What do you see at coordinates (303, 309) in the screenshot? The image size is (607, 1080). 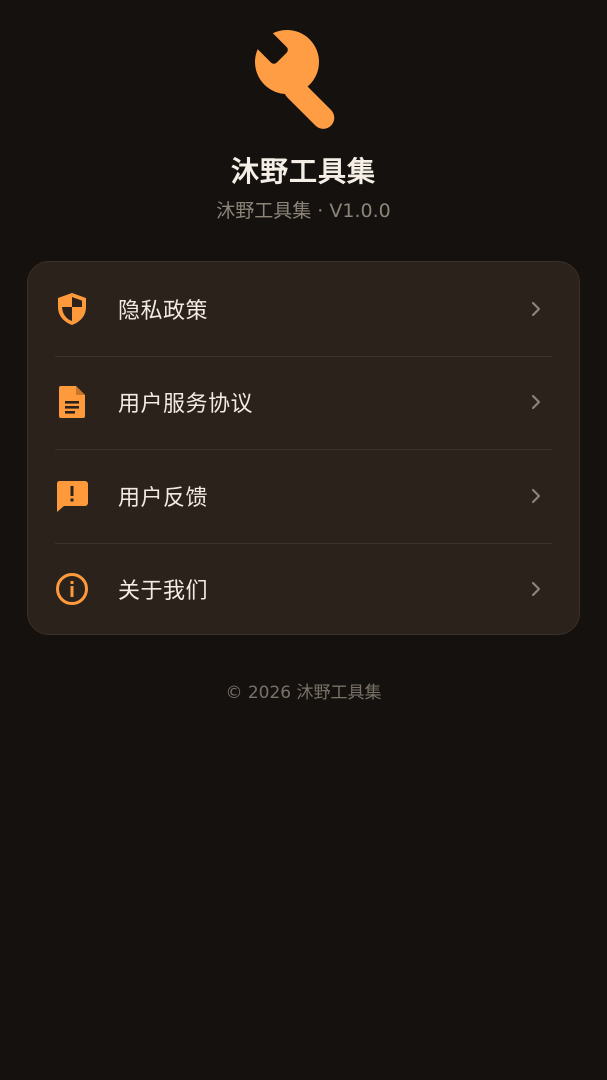 I see `menu-item-privacy-policy: 隐私政策` at bounding box center [303, 309].